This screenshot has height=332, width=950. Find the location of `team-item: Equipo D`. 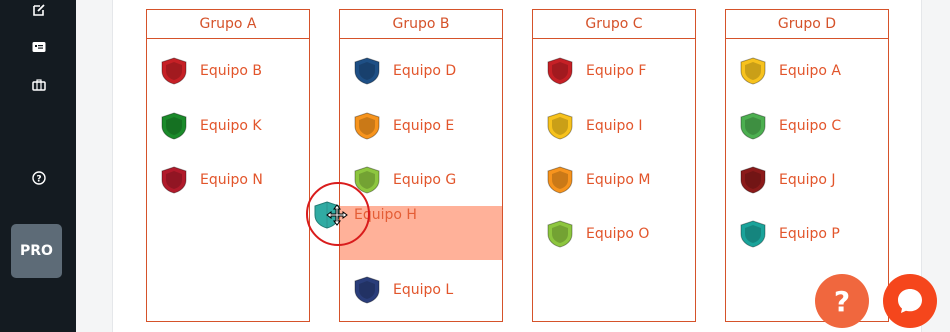

team-item: Equipo D is located at coordinates (405, 71).